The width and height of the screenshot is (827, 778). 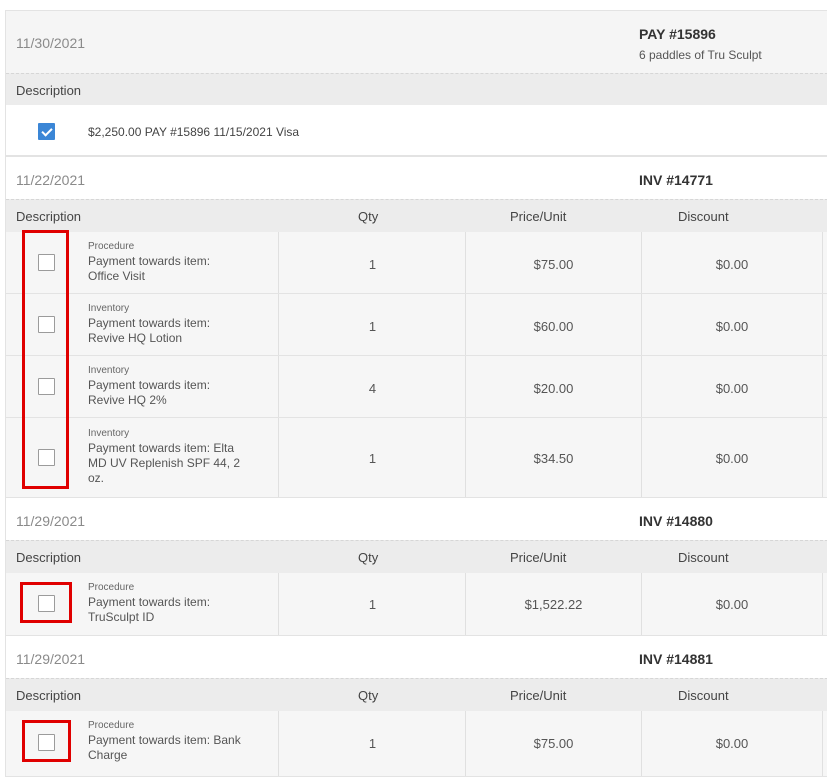 What do you see at coordinates (149, 268) in the screenshot?
I see `item-description: Payment towards item: Office Visit` at bounding box center [149, 268].